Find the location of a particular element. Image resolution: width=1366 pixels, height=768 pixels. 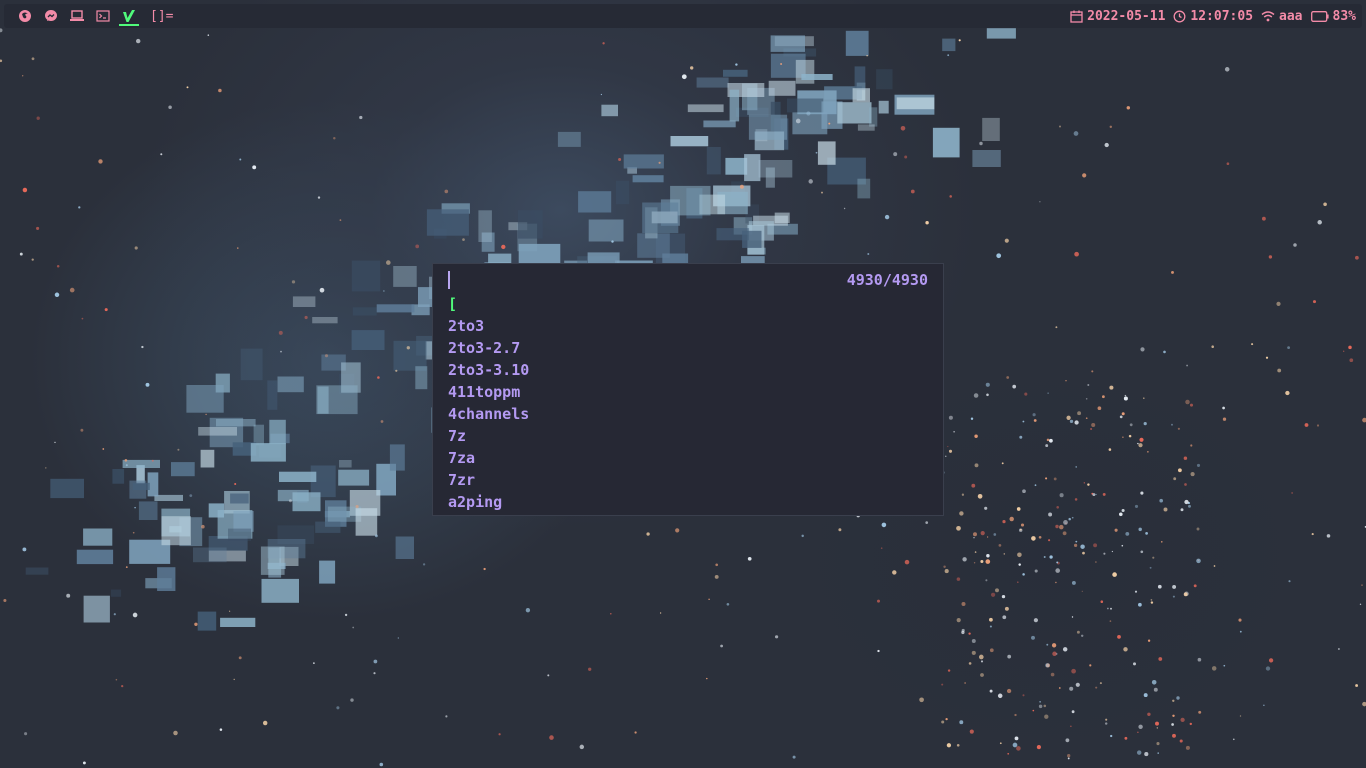

text-cursor is located at coordinates (449, 280).